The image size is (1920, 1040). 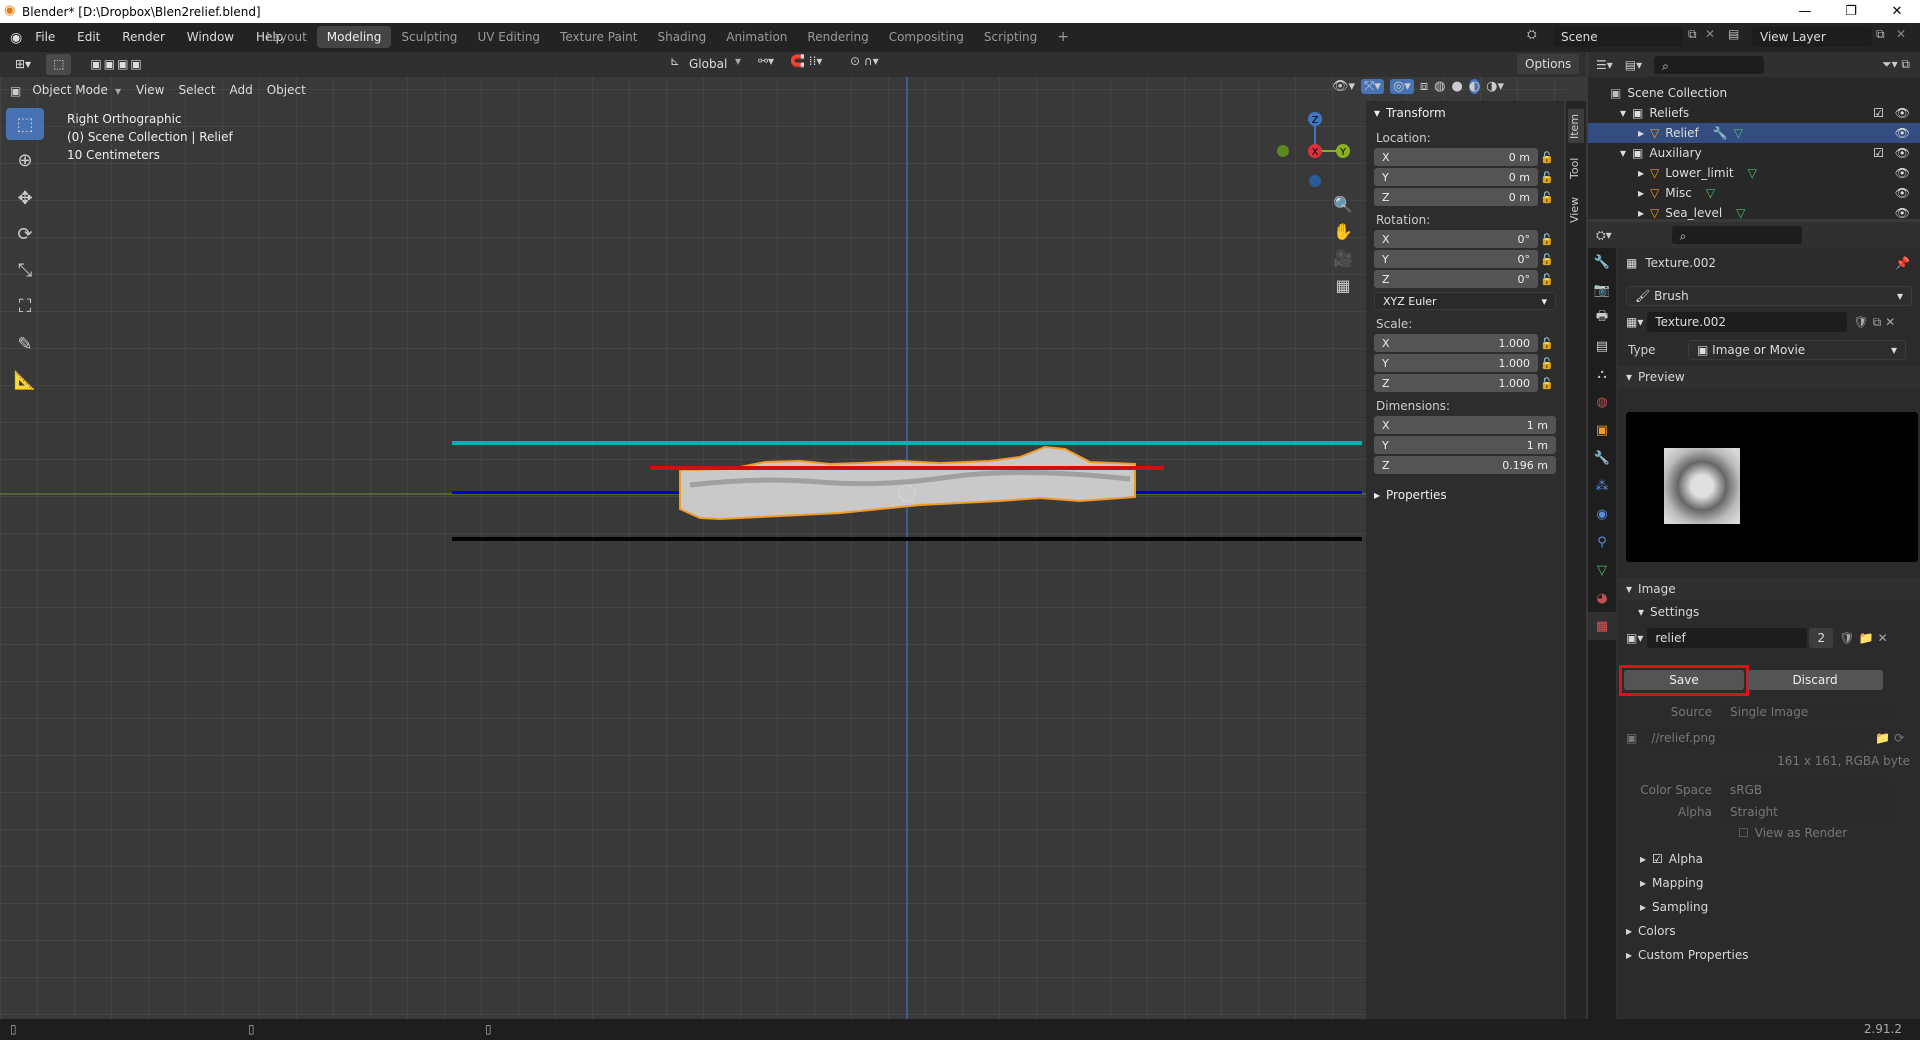 What do you see at coordinates (1805, 11) in the screenshot?
I see `minimize-button: —` at bounding box center [1805, 11].